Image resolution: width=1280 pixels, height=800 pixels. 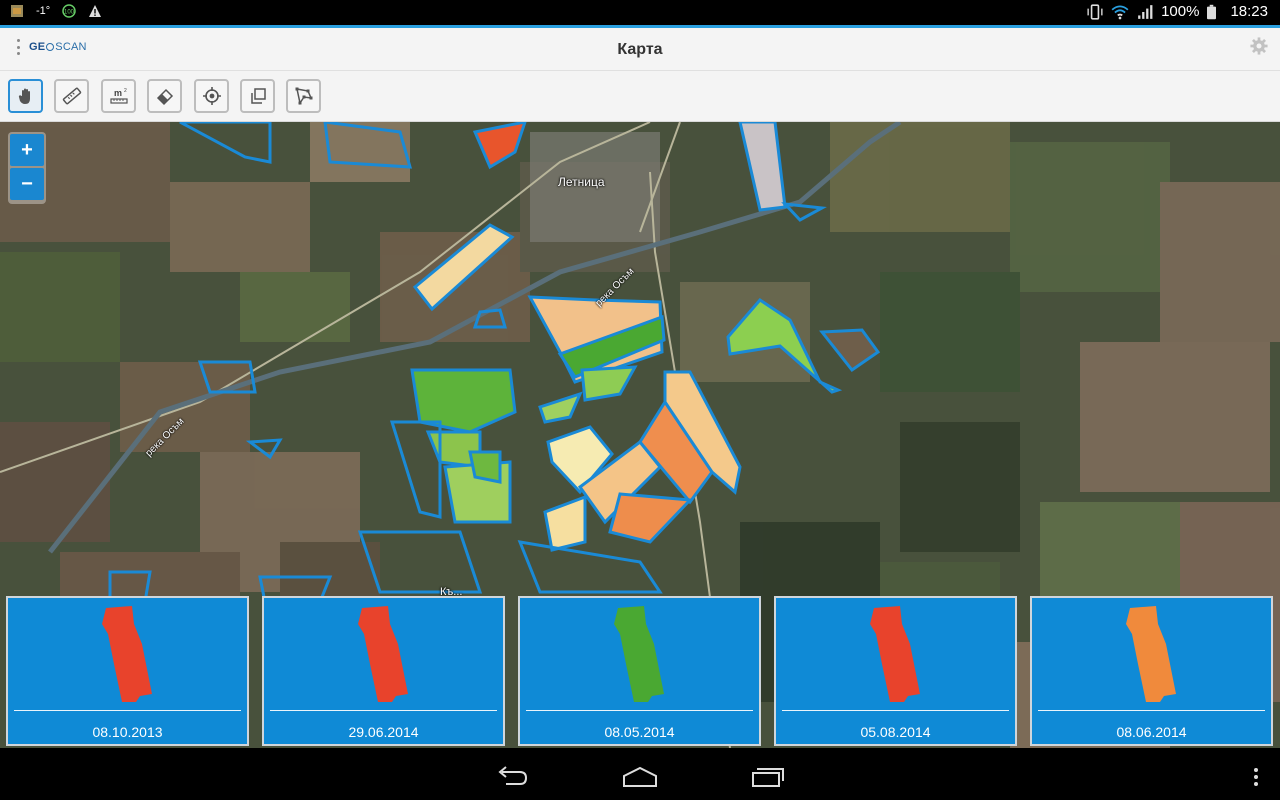 What do you see at coordinates (640, 96) in the screenshot?
I see `map-toolbar: m2` at bounding box center [640, 96].